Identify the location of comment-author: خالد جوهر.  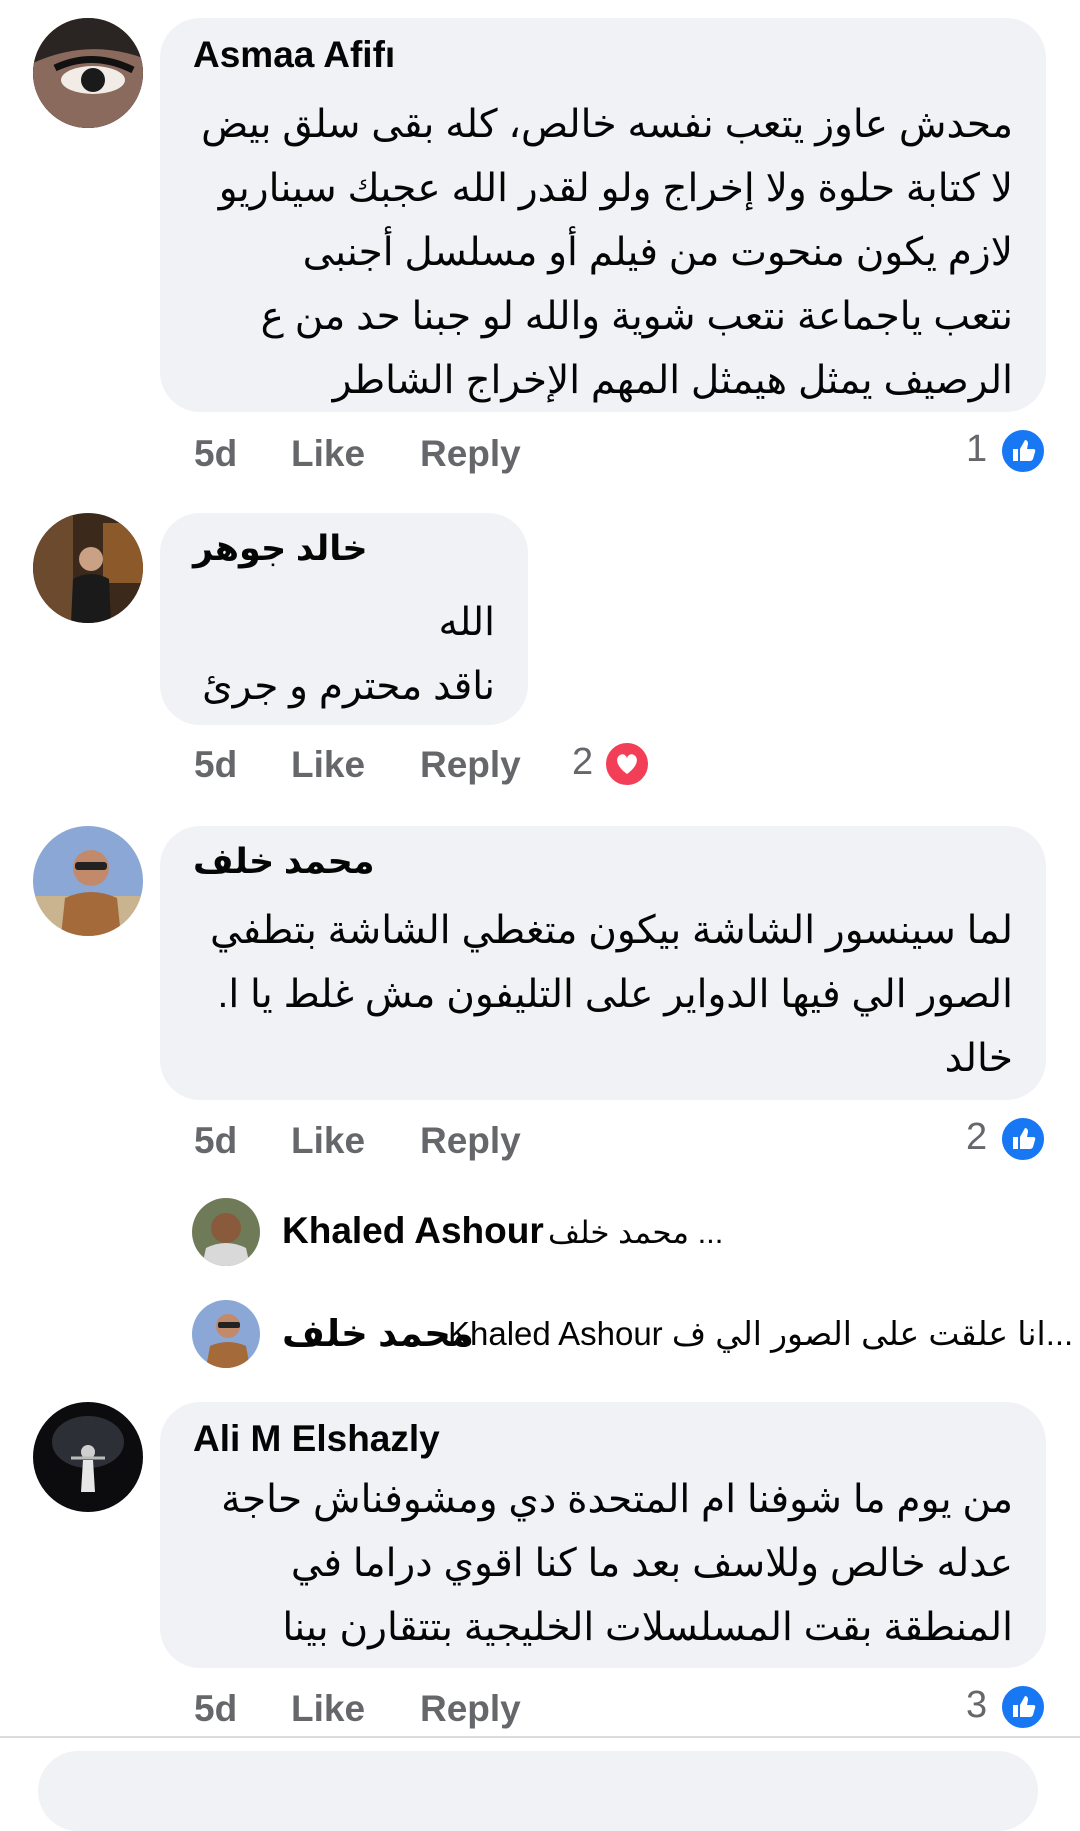
(280, 549).